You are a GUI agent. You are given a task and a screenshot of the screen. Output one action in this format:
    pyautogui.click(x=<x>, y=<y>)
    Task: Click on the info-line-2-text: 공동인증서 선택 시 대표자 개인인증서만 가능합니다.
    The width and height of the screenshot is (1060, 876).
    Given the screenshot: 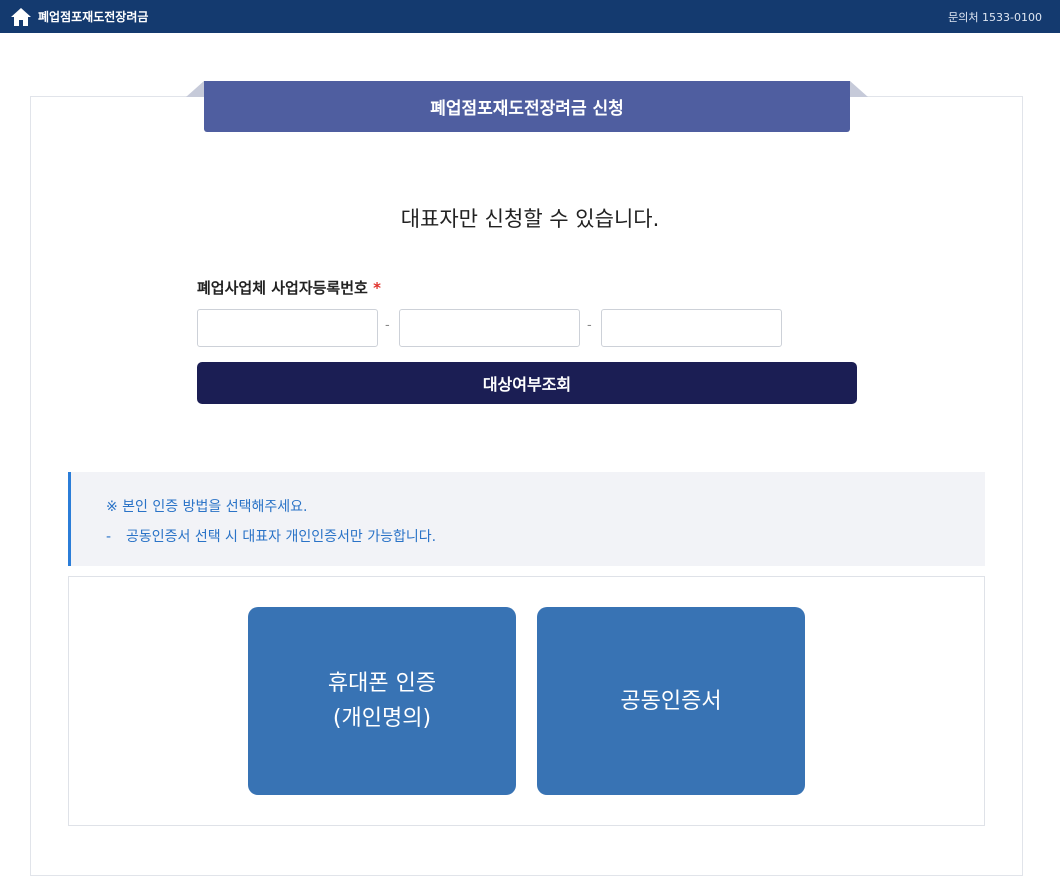 What is the action you would take?
    pyautogui.click(x=281, y=537)
    